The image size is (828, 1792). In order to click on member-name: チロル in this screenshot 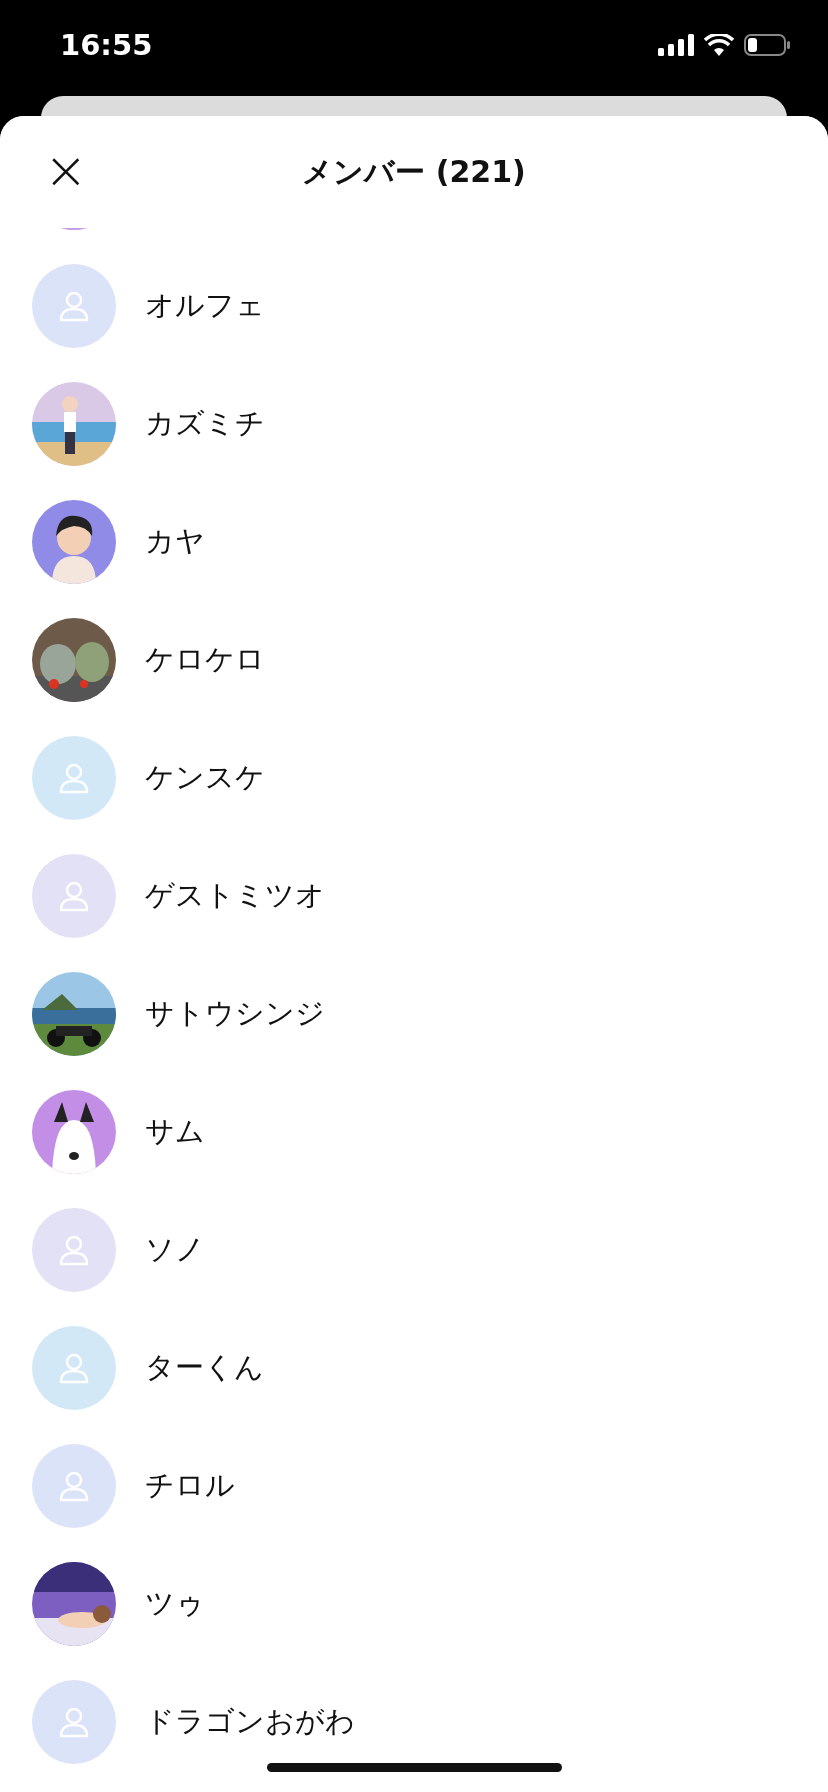, I will do `click(190, 1486)`.